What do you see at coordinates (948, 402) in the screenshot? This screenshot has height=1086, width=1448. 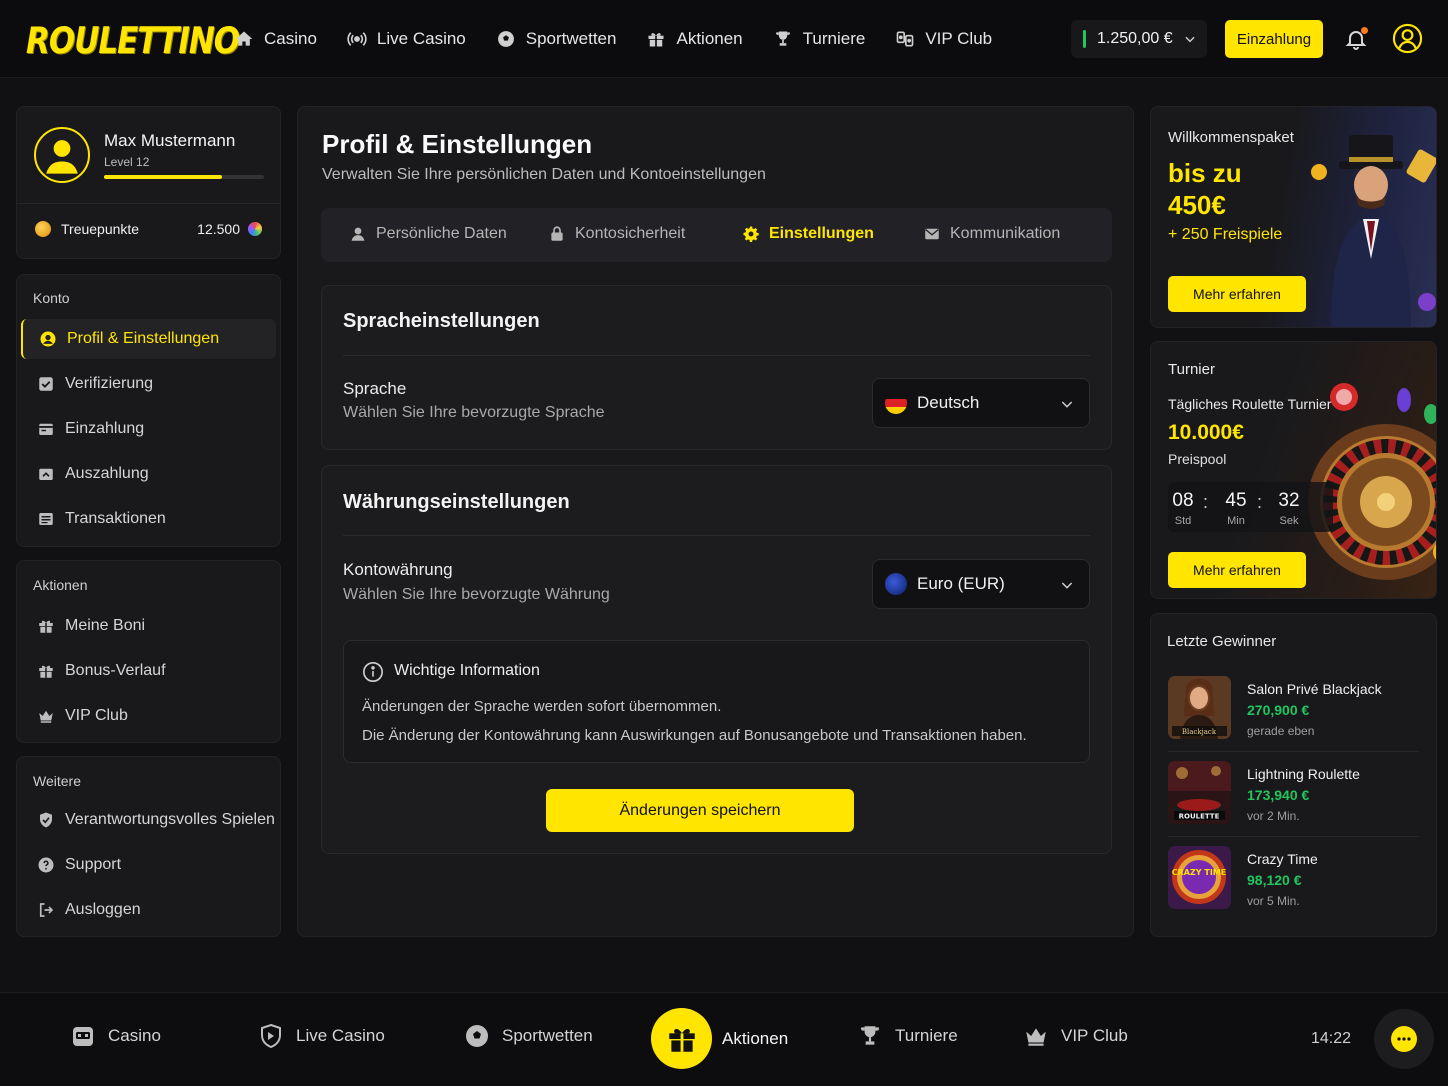 I see `language-selected-value: Deutsch` at bounding box center [948, 402].